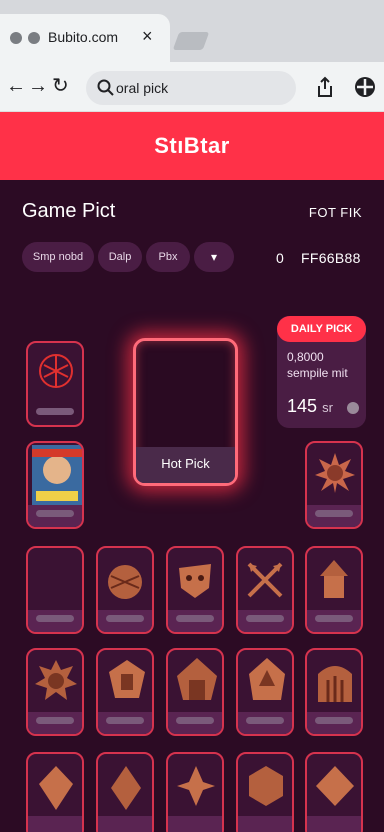 Image resolution: width=384 pixels, height=832 pixels. Describe the element at coordinates (120, 257) in the screenshot. I see `filter-chip-2: Dalp` at that location.